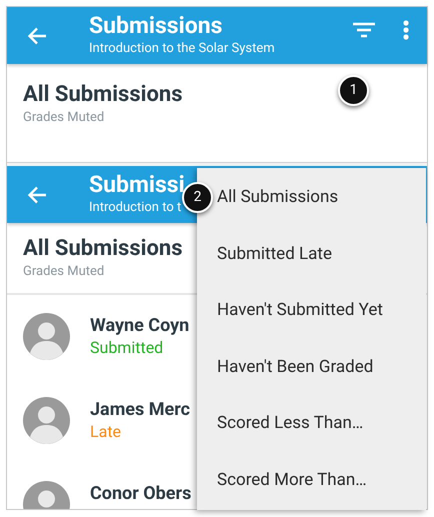 Image resolution: width=434 pixels, height=517 pixels. What do you see at coordinates (137, 184) in the screenshot?
I see `screen-title: Submissi` at bounding box center [137, 184].